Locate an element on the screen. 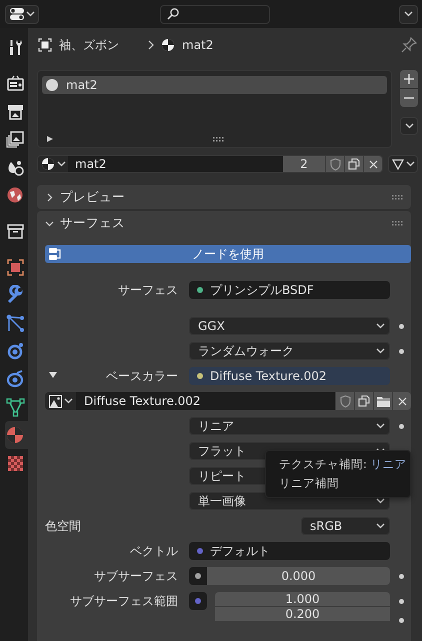 The height and width of the screenshot is (641, 422). object-name: 袖、ズボン is located at coordinates (89, 45).